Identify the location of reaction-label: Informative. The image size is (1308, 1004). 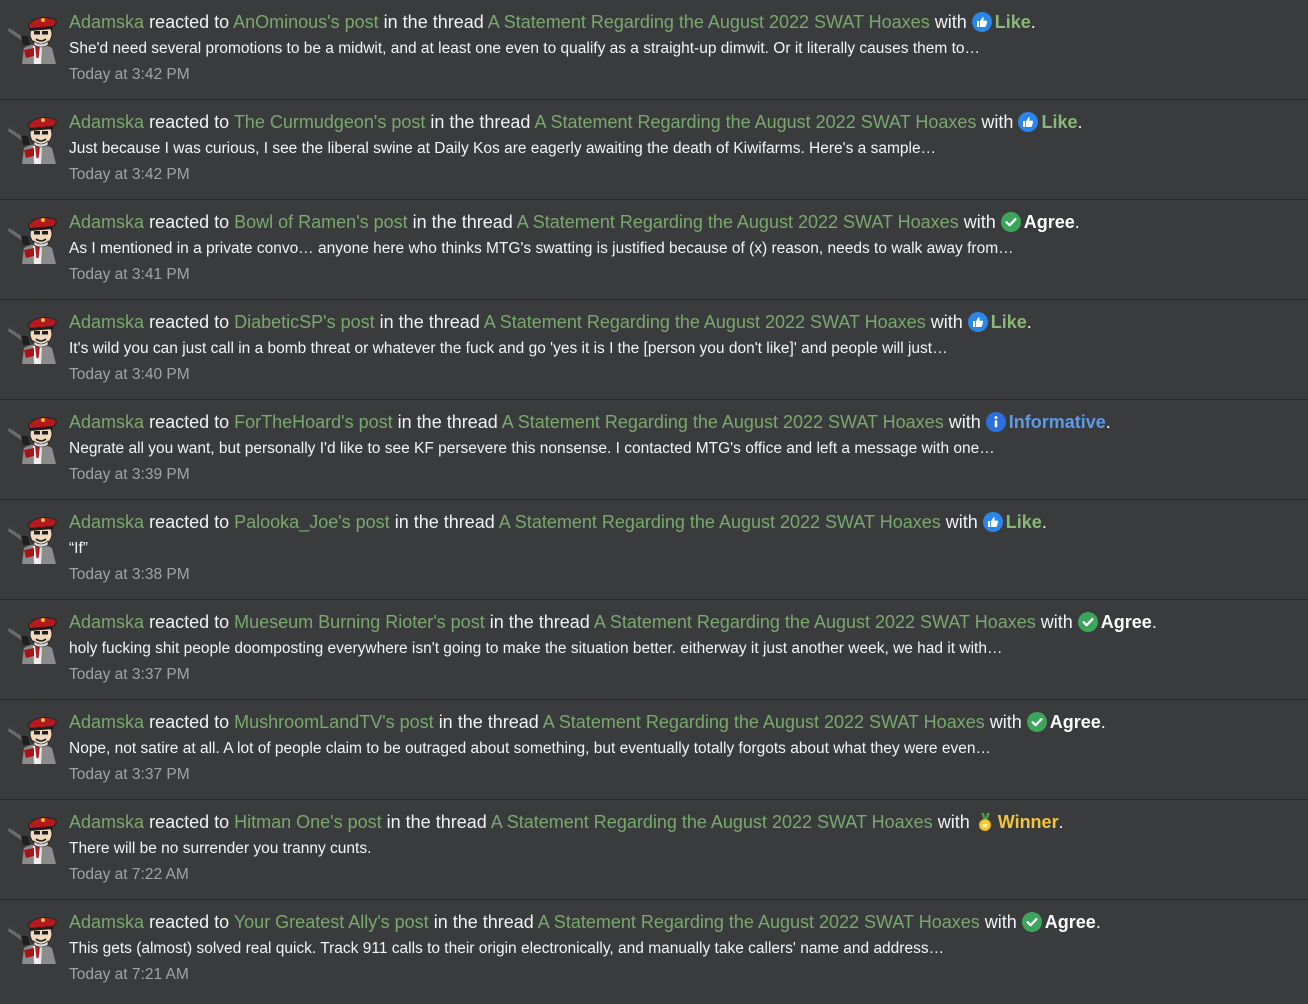
(1057, 422).